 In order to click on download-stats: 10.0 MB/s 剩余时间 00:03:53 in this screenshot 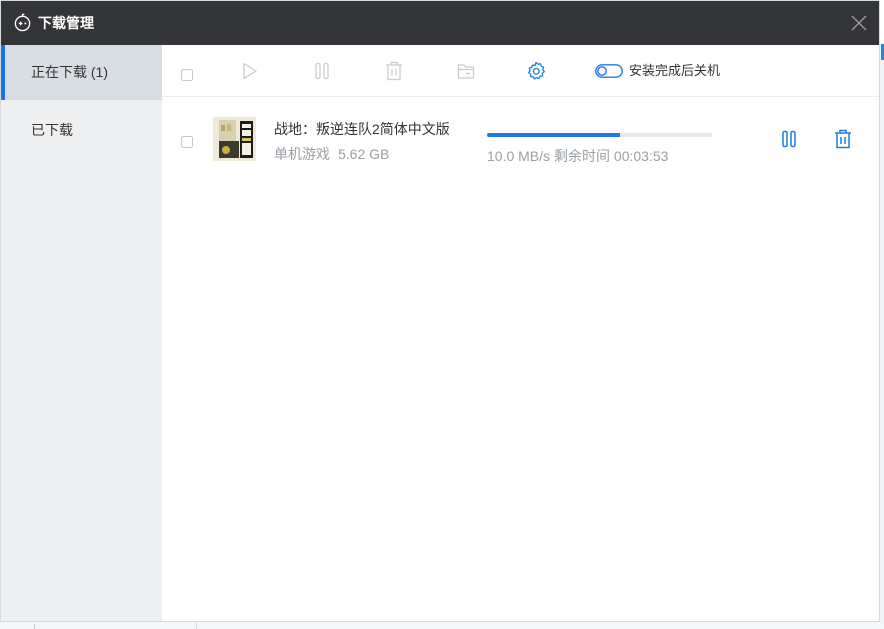, I will do `click(577, 156)`.